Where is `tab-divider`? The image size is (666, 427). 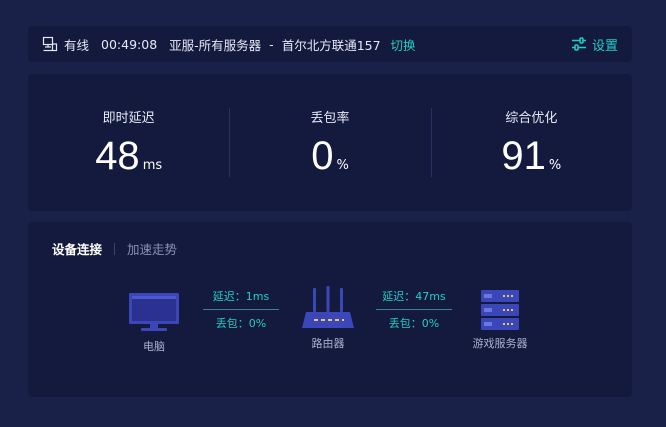
tab-divider is located at coordinates (115, 248).